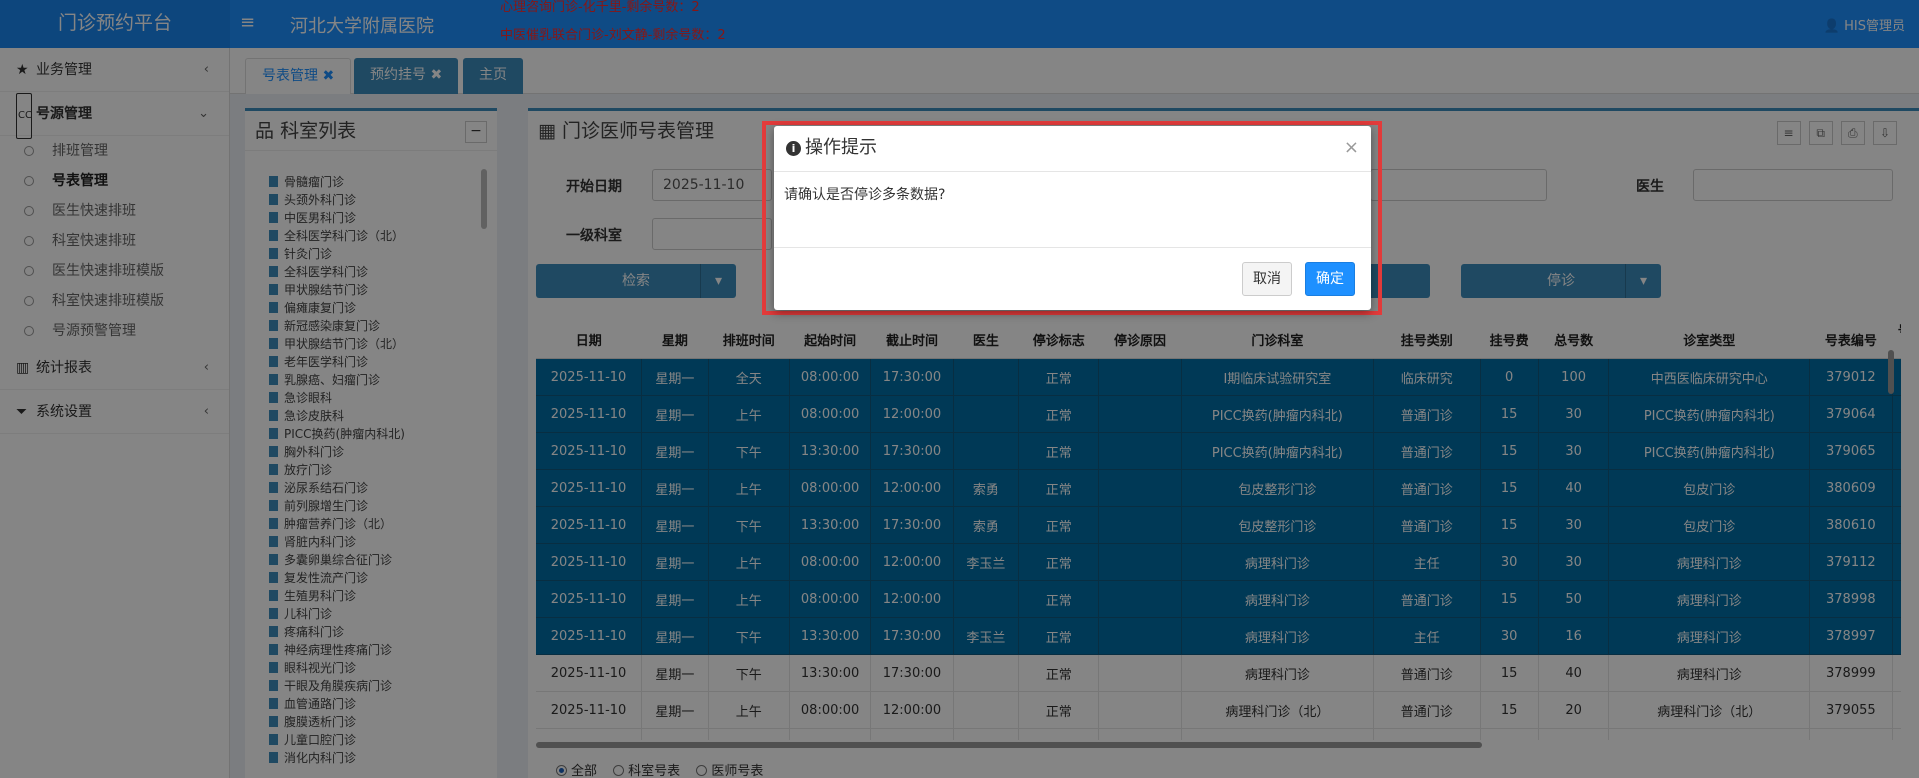 This screenshot has height=778, width=1919. I want to click on cancel-button: 取消, so click(1267, 279).